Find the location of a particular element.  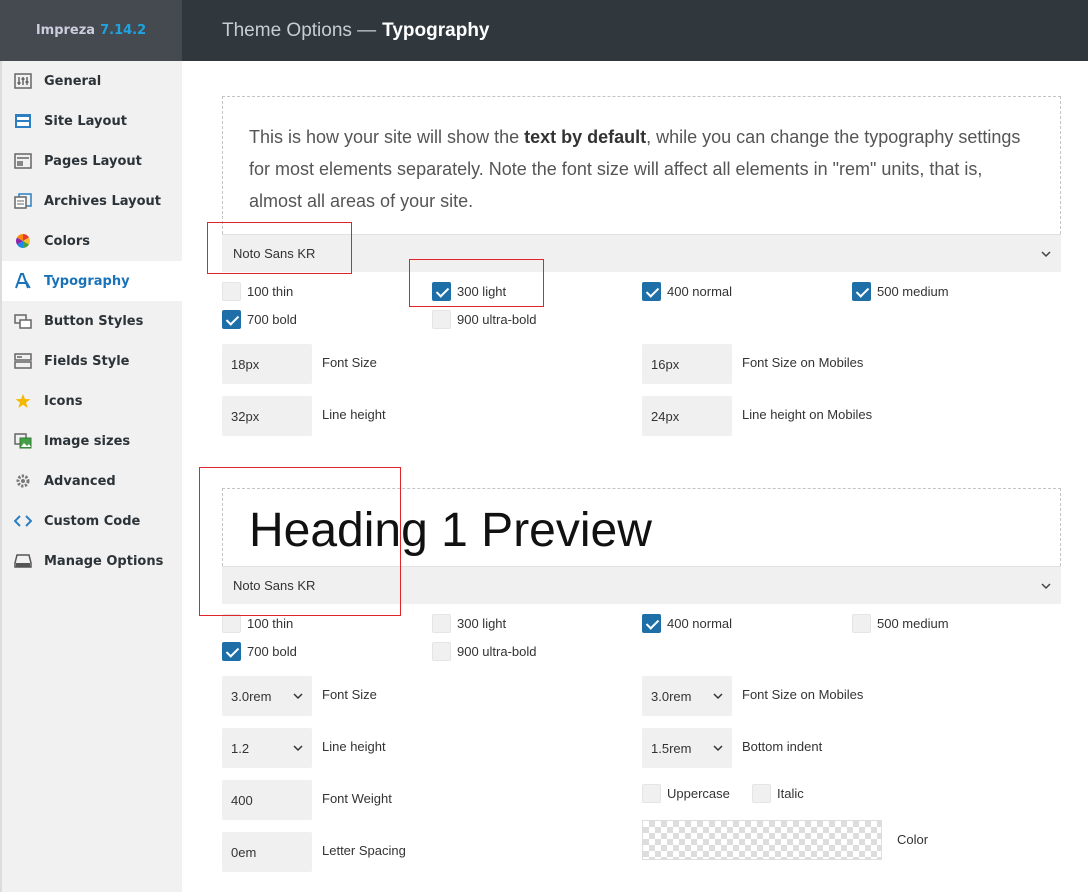

body-weight-900: 900 ultra-bold is located at coordinates (484, 319).